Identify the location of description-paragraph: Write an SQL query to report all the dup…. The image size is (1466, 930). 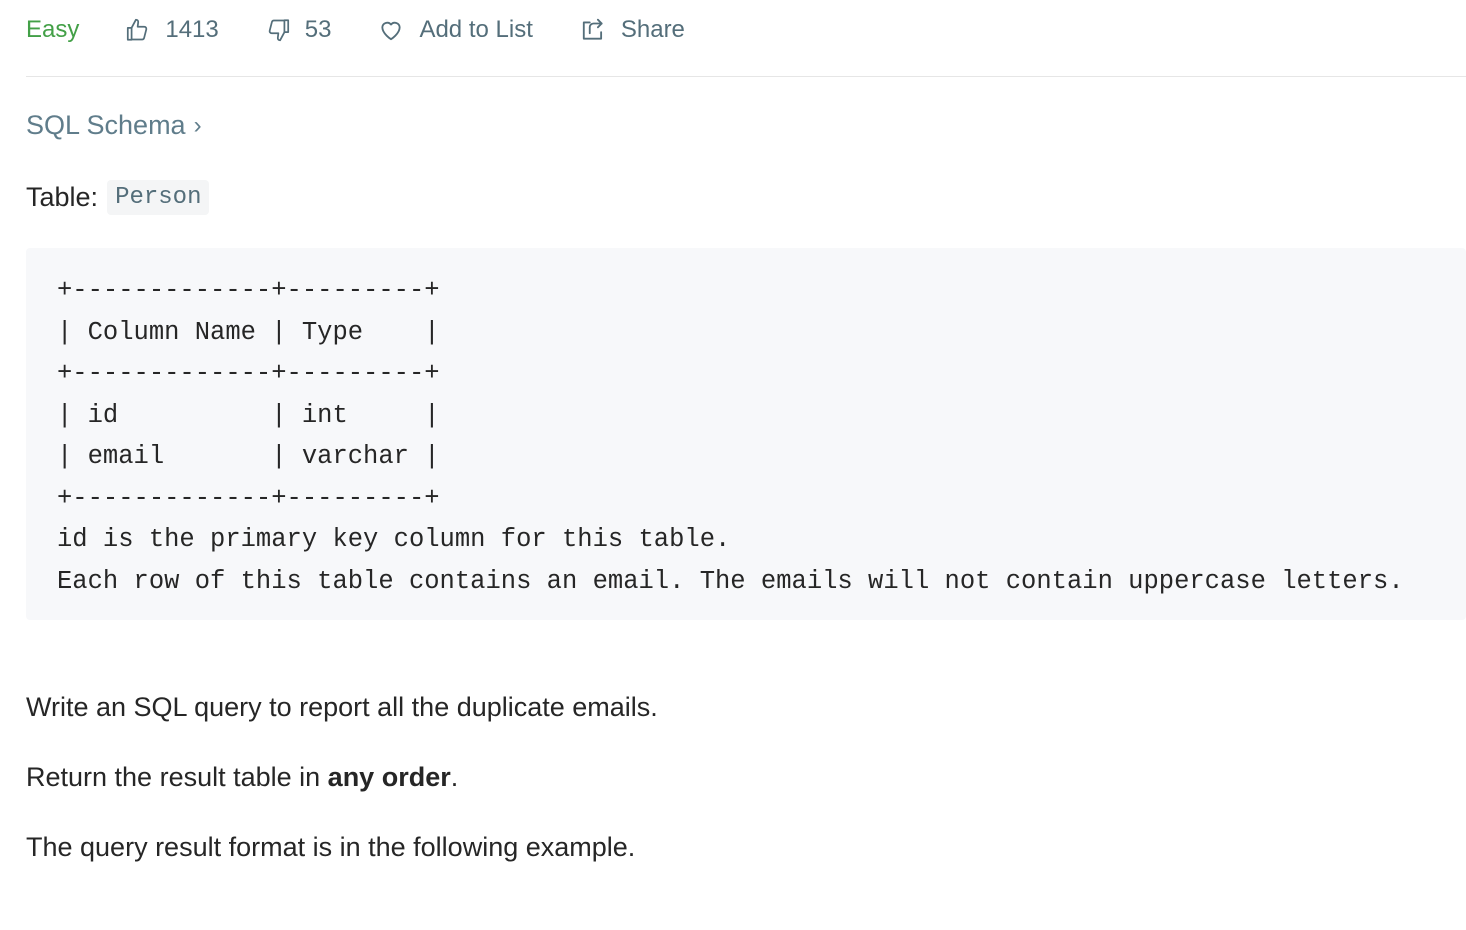
(342, 707).